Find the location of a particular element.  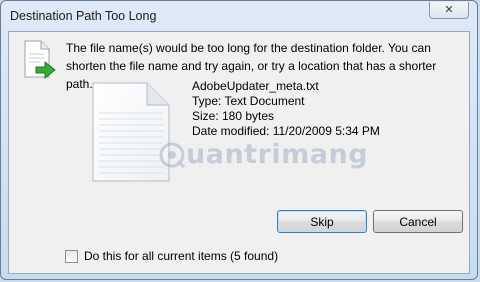

apply-to-all-checkbox is located at coordinates (71, 256).